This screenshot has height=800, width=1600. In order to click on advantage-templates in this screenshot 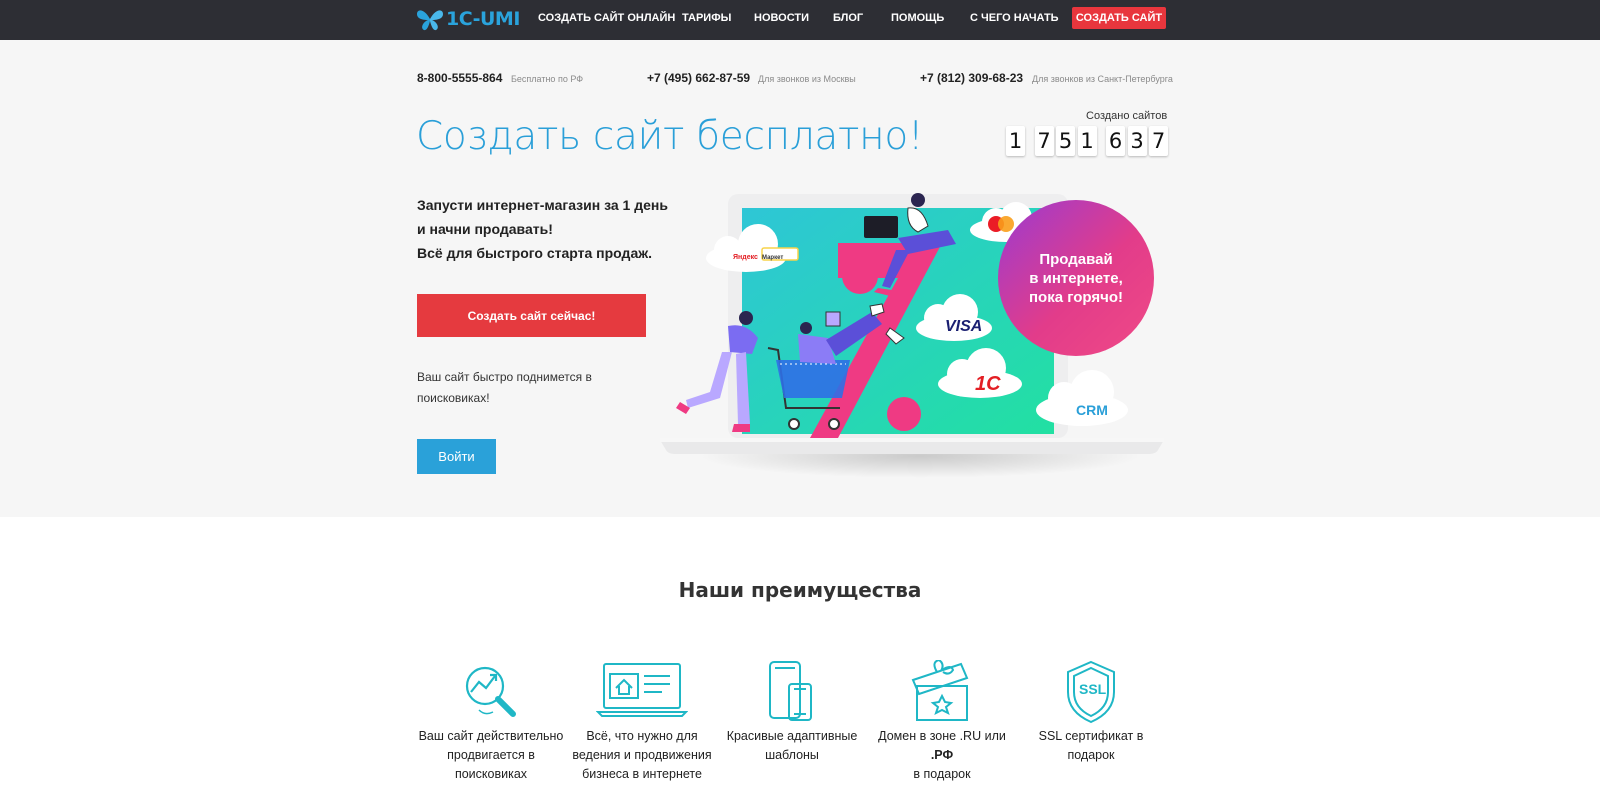, I will do `click(792, 691)`.